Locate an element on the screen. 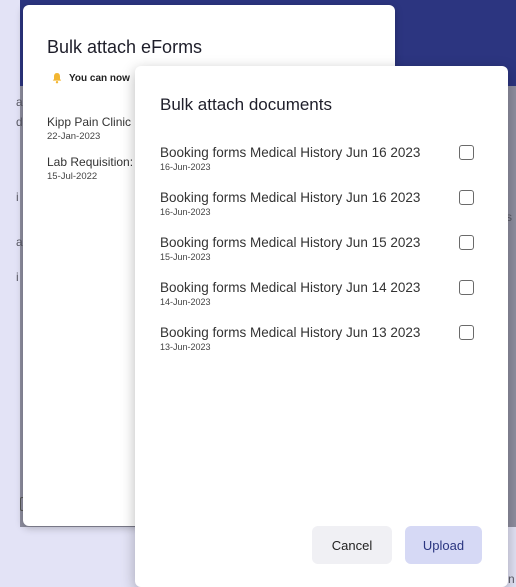  eform-list-item: Lab Requisition: 15-Jul-2022 is located at coordinates (90, 168).